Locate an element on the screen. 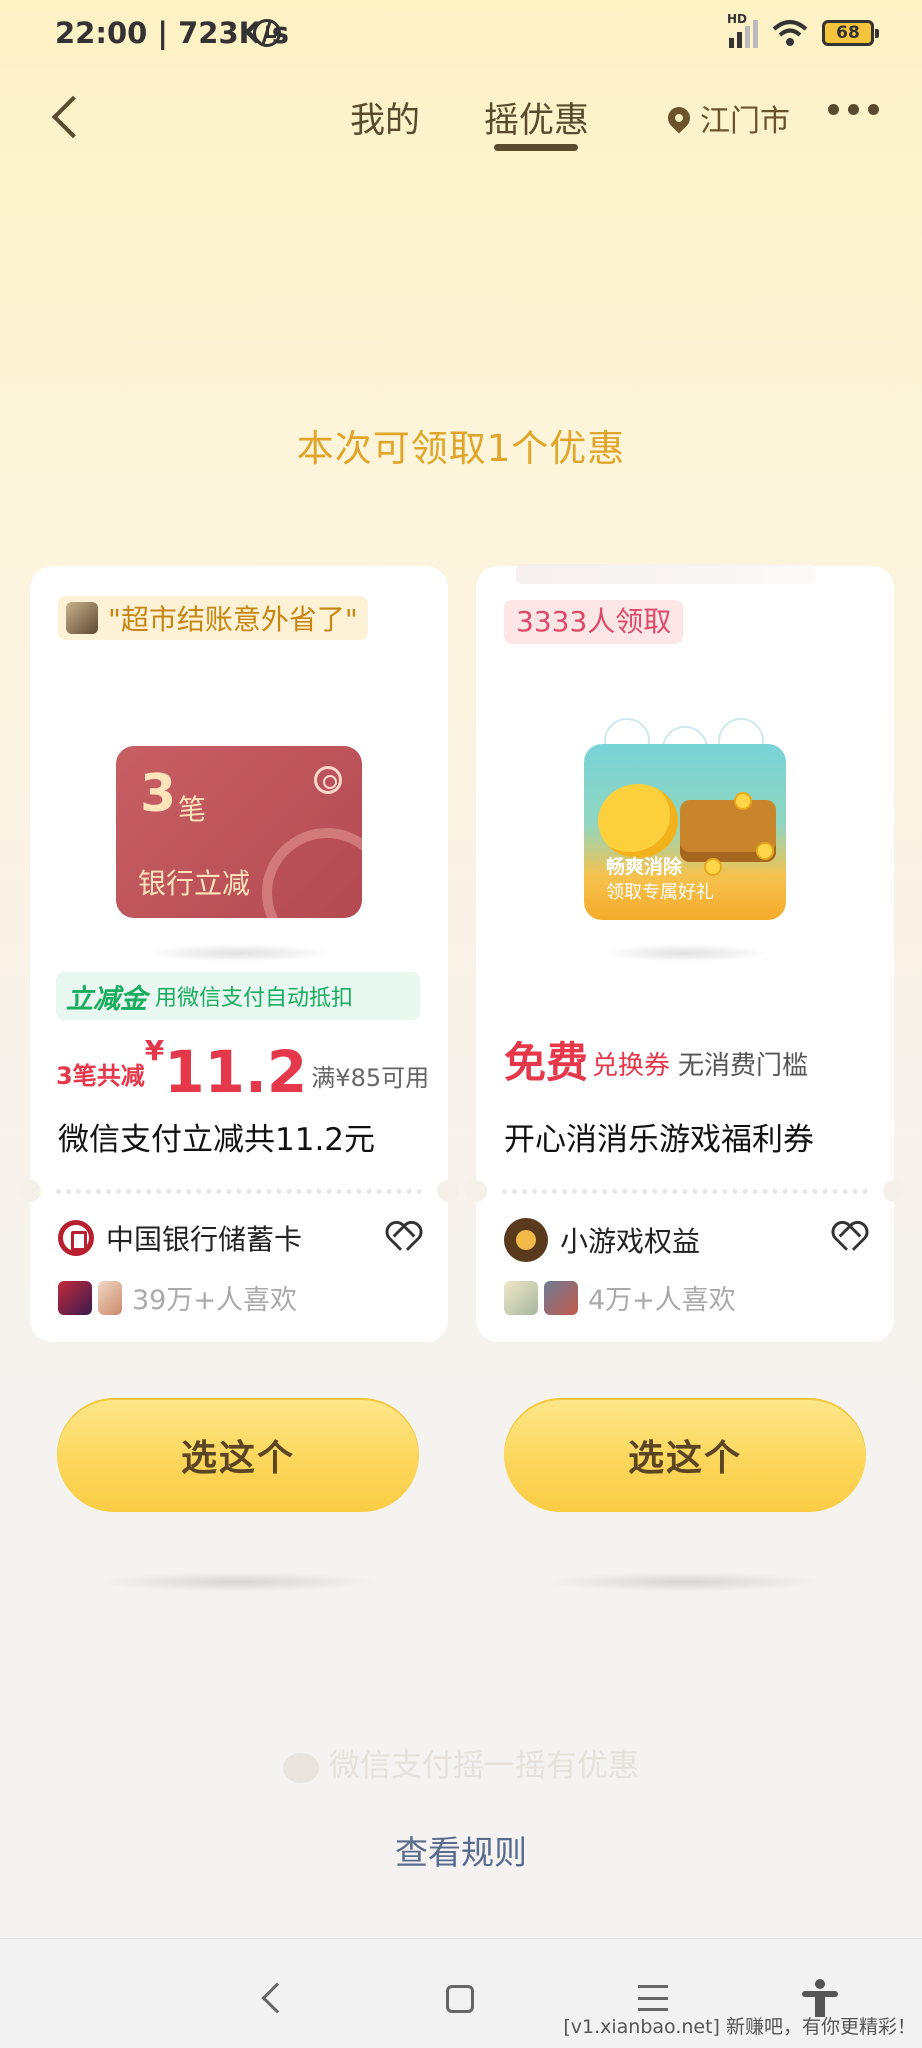 The width and height of the screenshot is (922, 2048). battery-indicator: 68 is located at coordinates (850, 33).